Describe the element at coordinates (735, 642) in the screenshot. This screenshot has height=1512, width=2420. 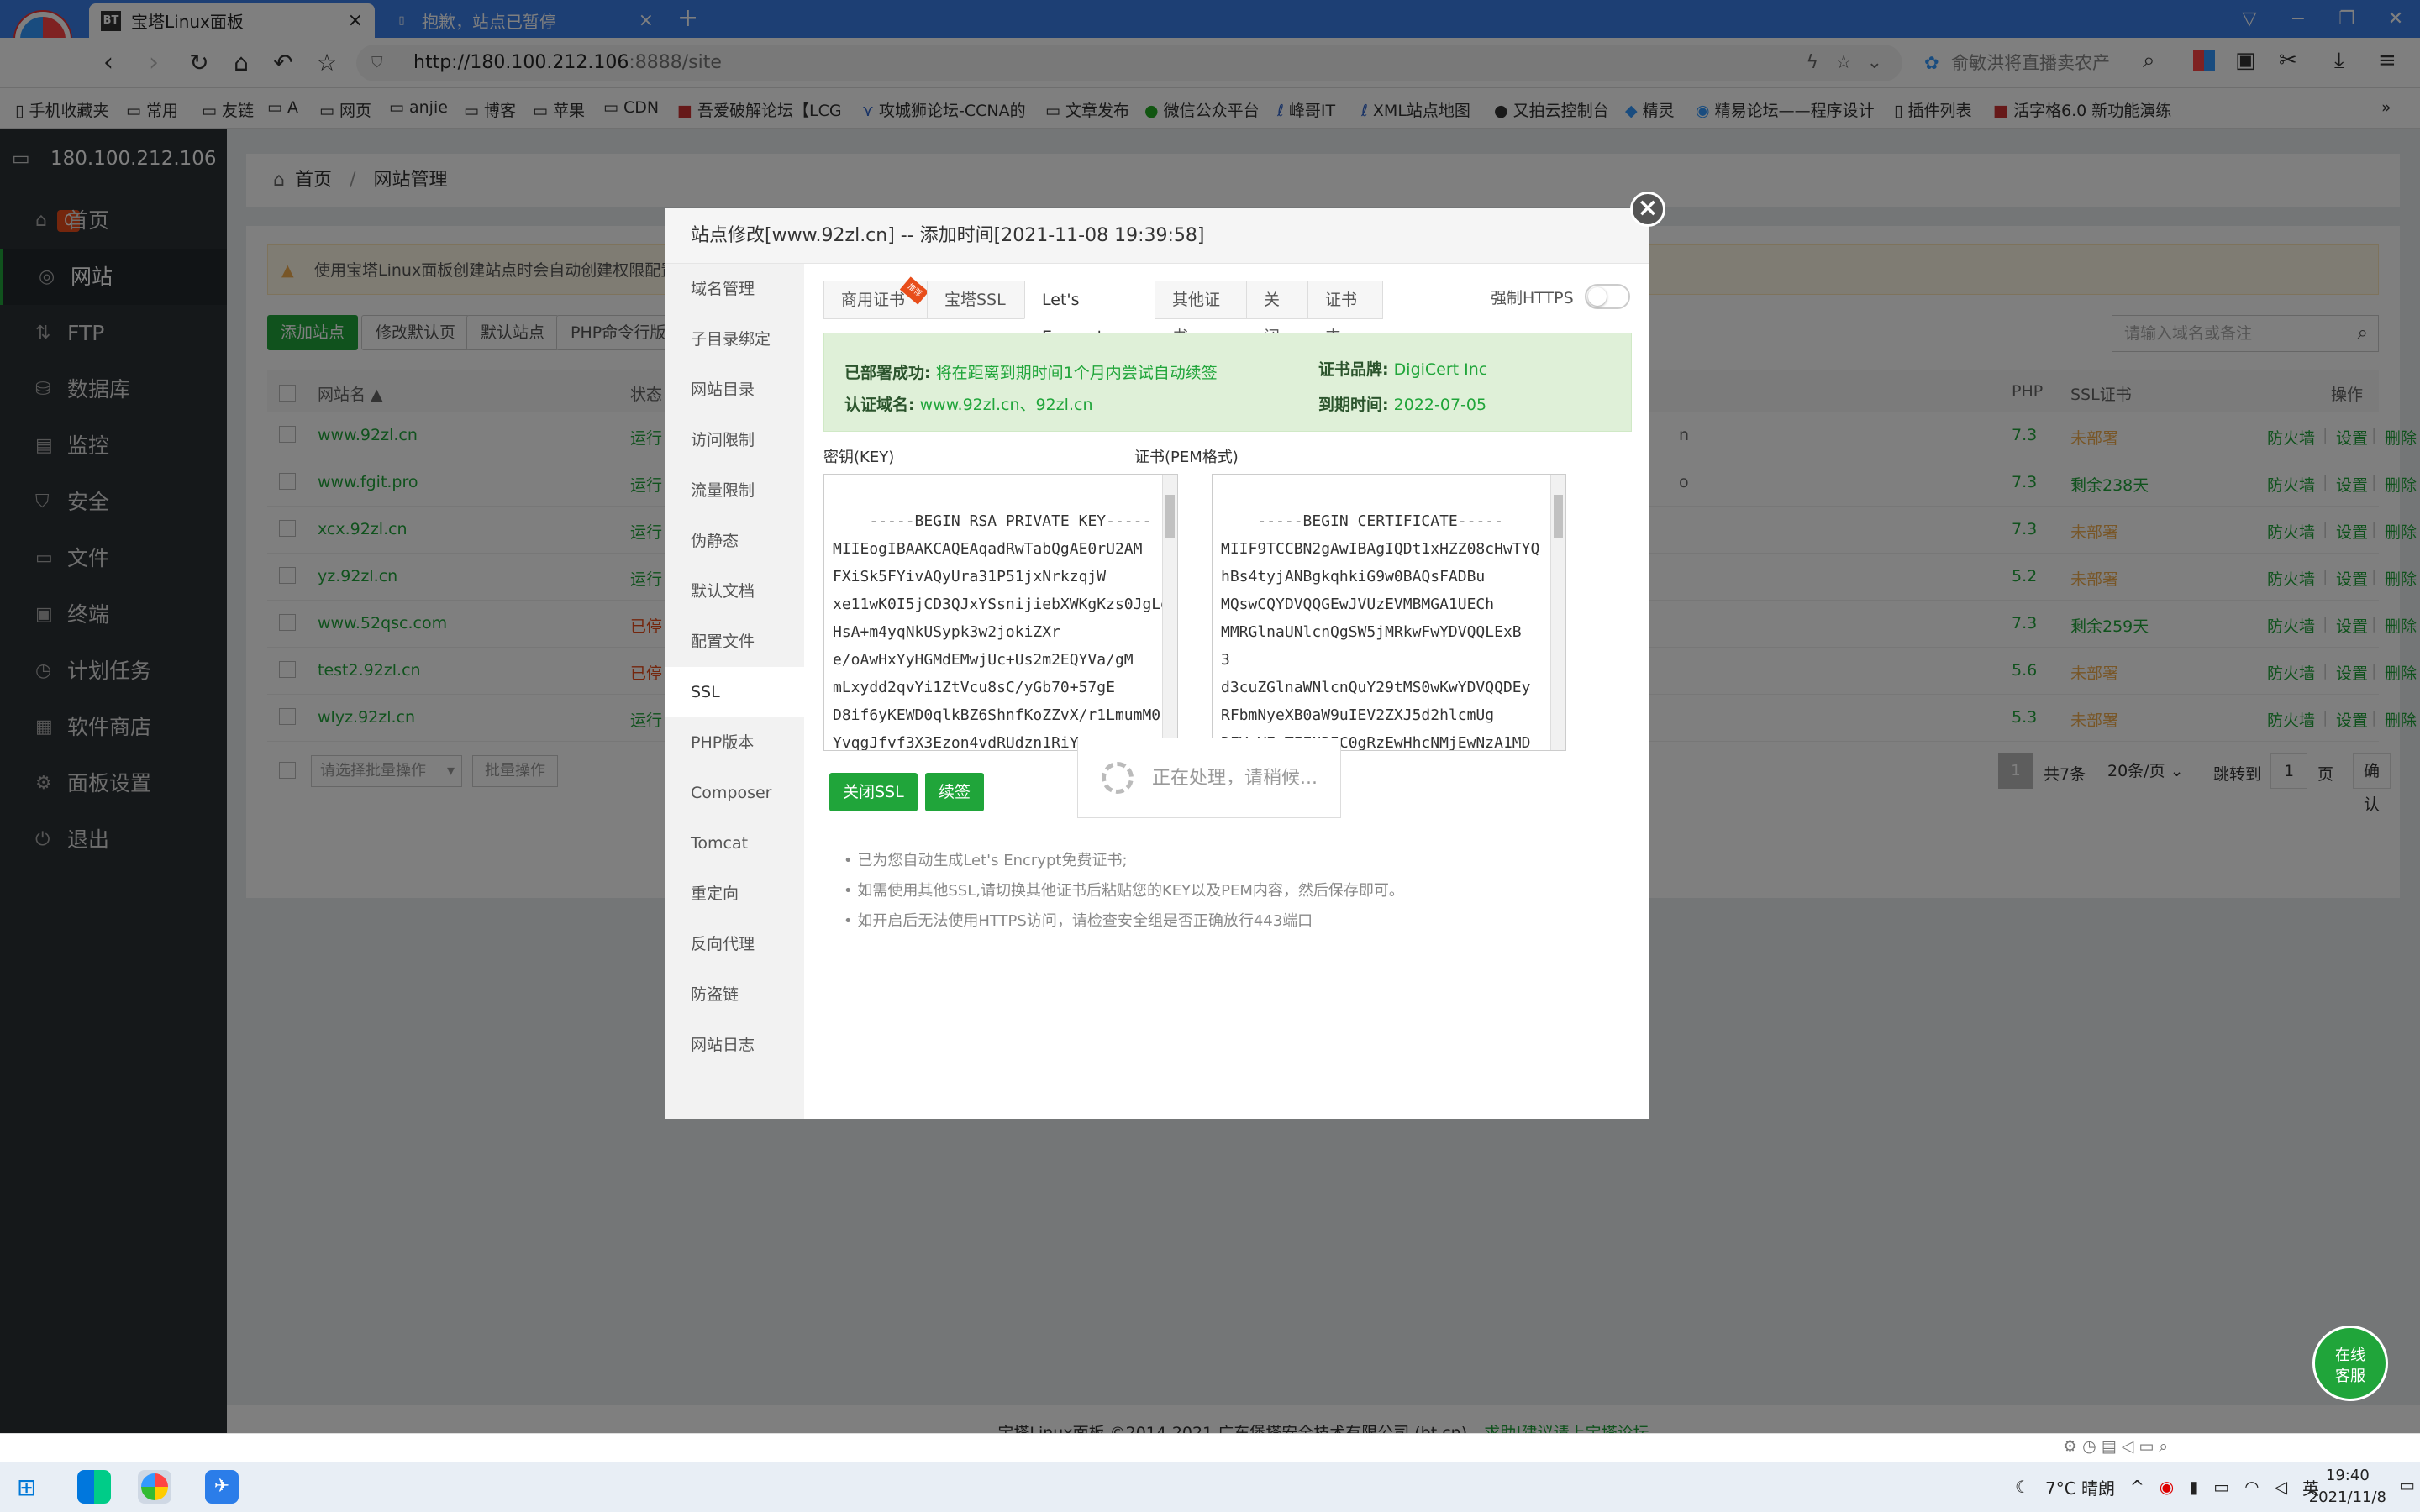
I see `modal-menu-item: 配置文件` at that location.